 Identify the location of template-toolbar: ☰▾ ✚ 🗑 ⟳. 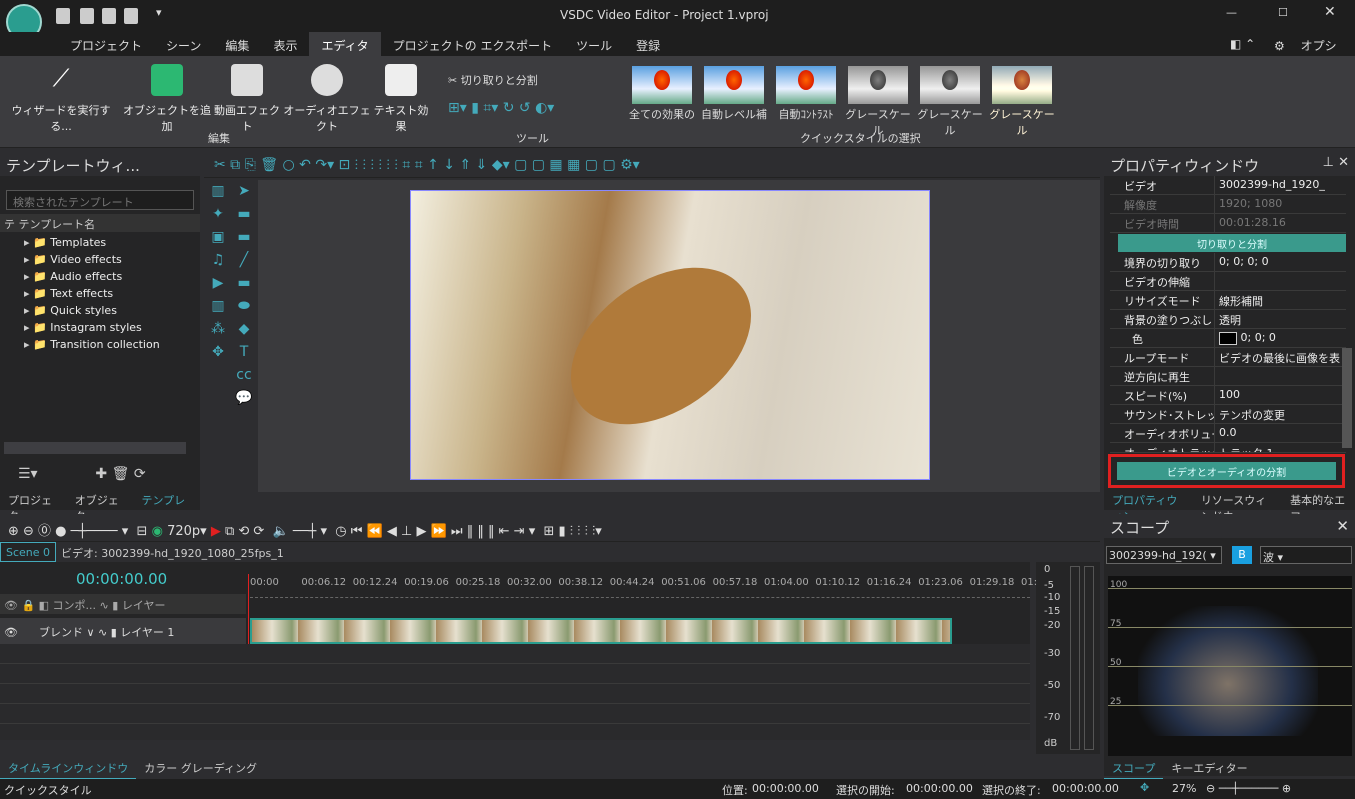
(82, 474).